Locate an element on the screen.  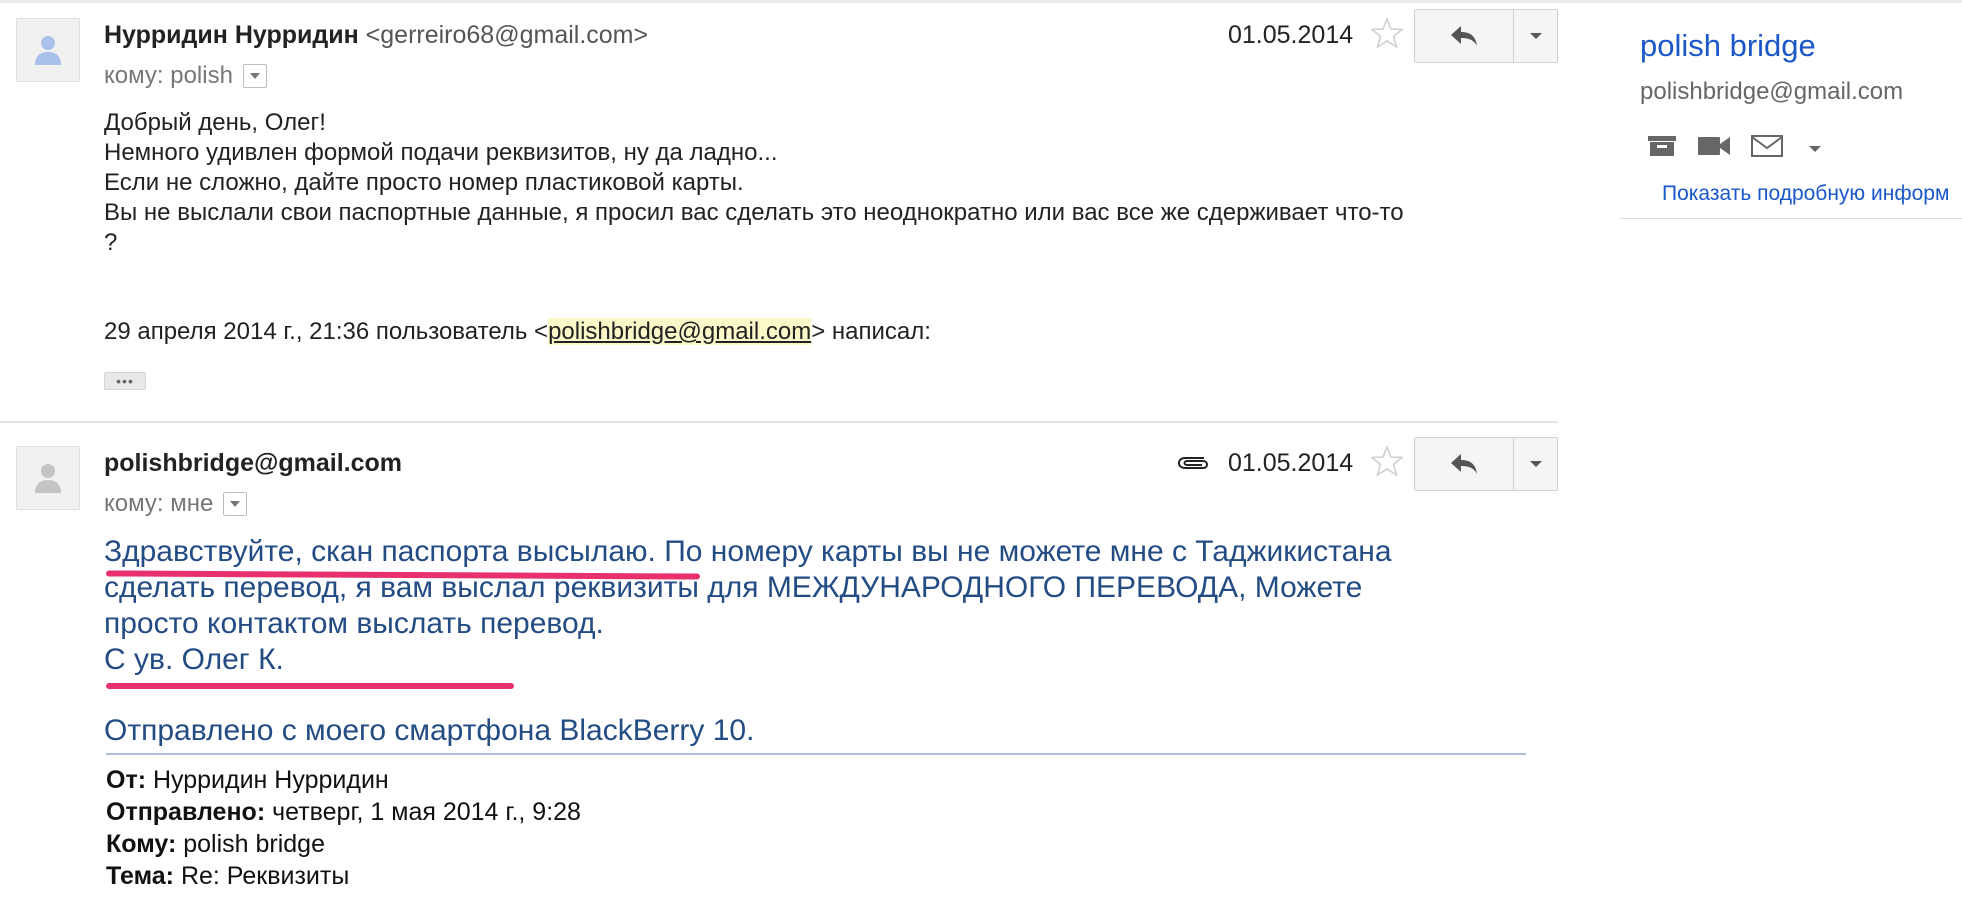
recipient-line: кому: polish is located at coordinates (185, 76).